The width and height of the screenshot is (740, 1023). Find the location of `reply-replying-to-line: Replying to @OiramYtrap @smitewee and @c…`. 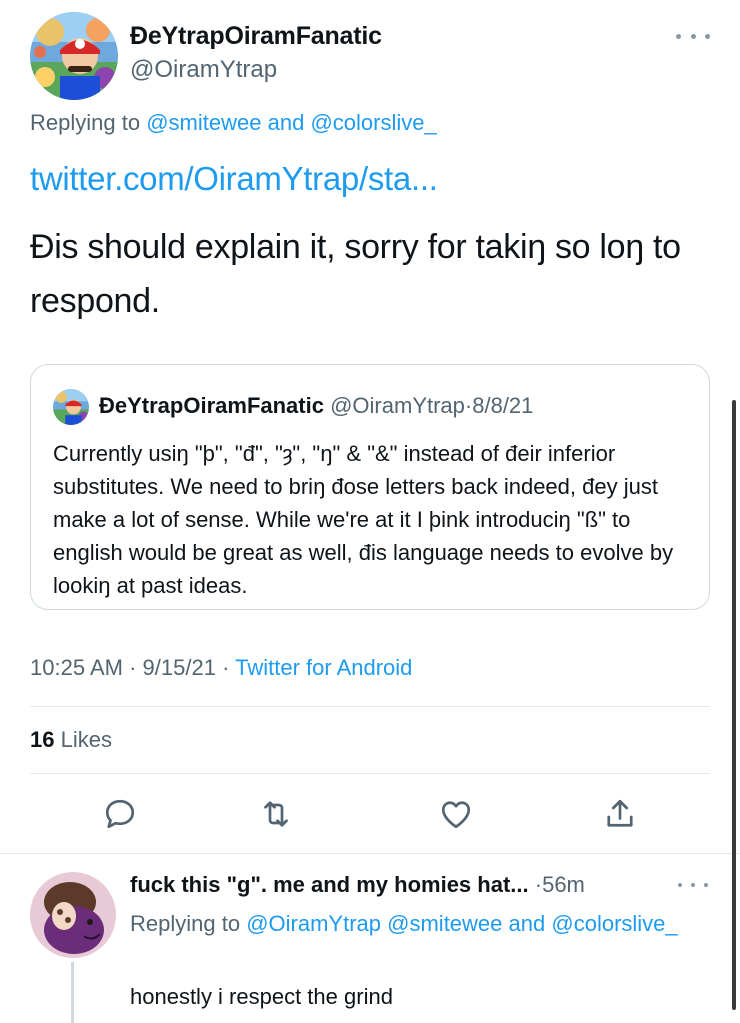

reply-replying-to-line: Replying to @OiramYtrap @smitewee and @c… is located at coordinates (410, 923).